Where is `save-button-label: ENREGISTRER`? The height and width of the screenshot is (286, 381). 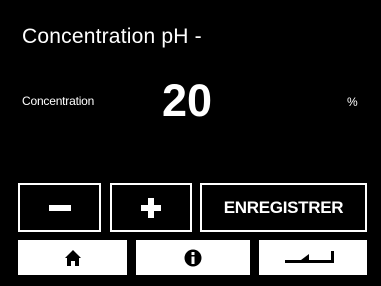 save-button-label: ENREGISTRER is located at coordinates (283, 207).